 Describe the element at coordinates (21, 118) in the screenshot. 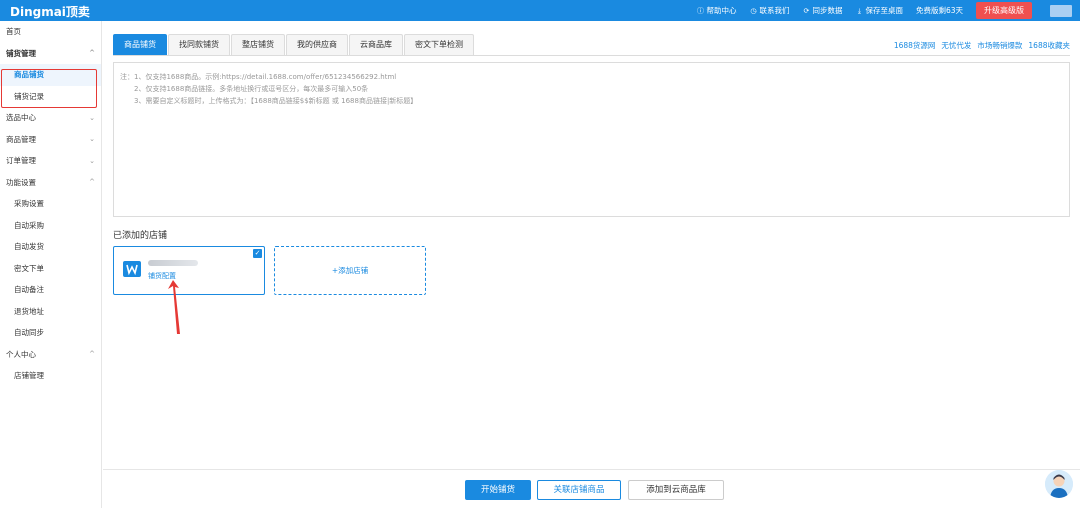

I see `sidebar-item-label: 选品中心` at that location.